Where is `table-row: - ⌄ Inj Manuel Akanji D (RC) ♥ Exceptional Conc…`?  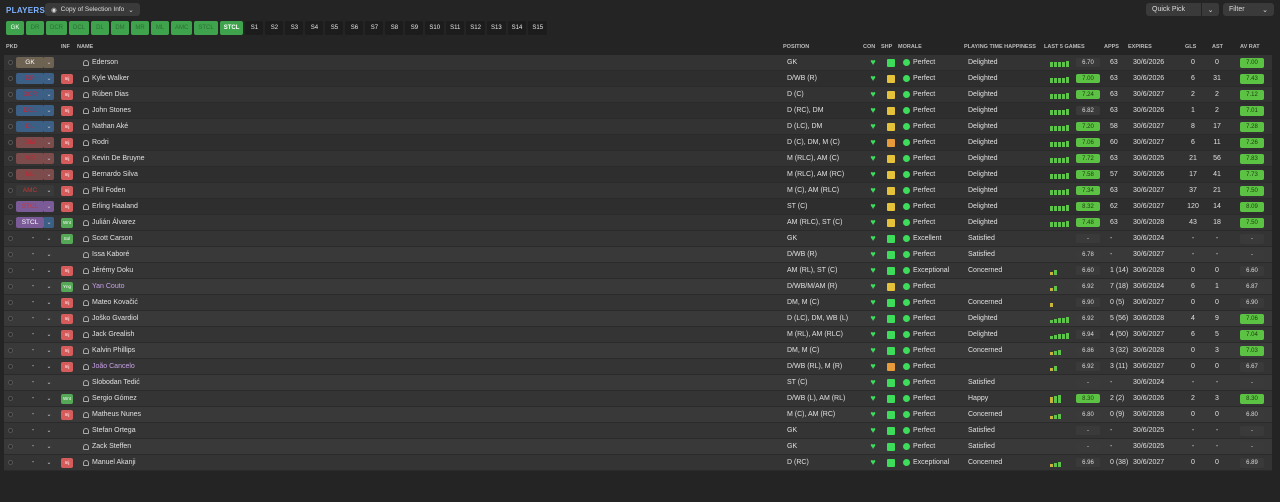 table-row: - ⌄ Inj Manuel Akanji D (RC) ♥ Exceptional Conc… is located at coordinates (638, 463).